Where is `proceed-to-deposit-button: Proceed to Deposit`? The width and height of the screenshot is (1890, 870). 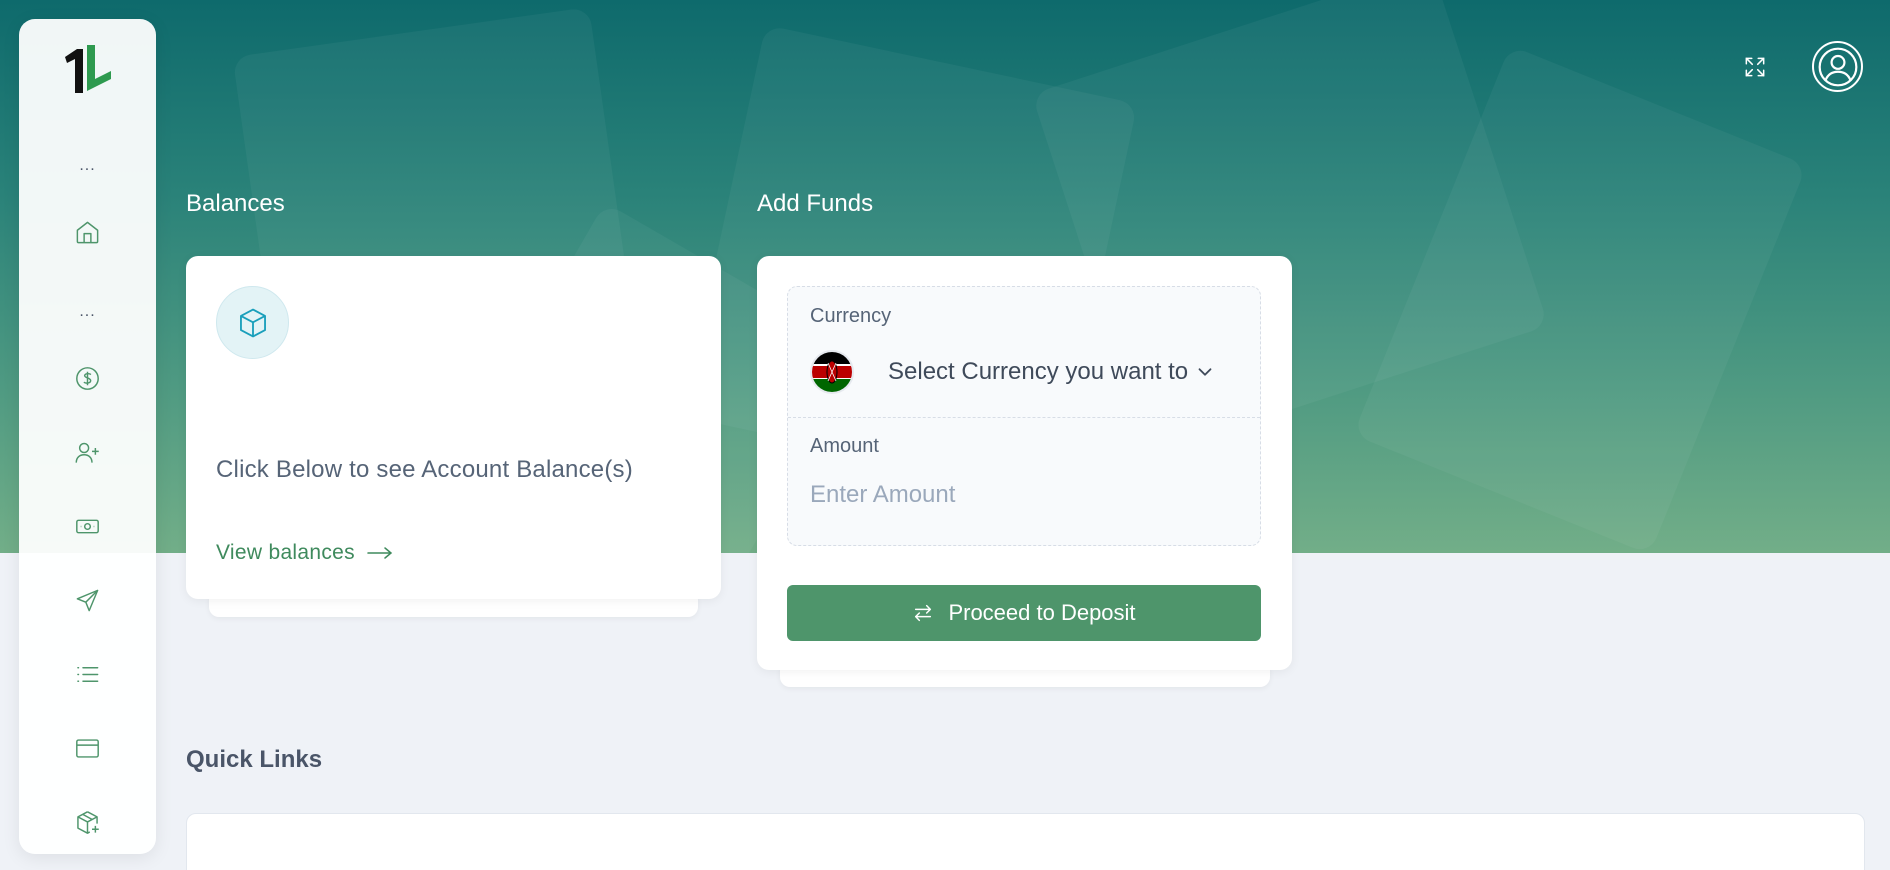 proceed-to-deposit-button: Proceed to Deposit is located at coordinates (1024, 613).